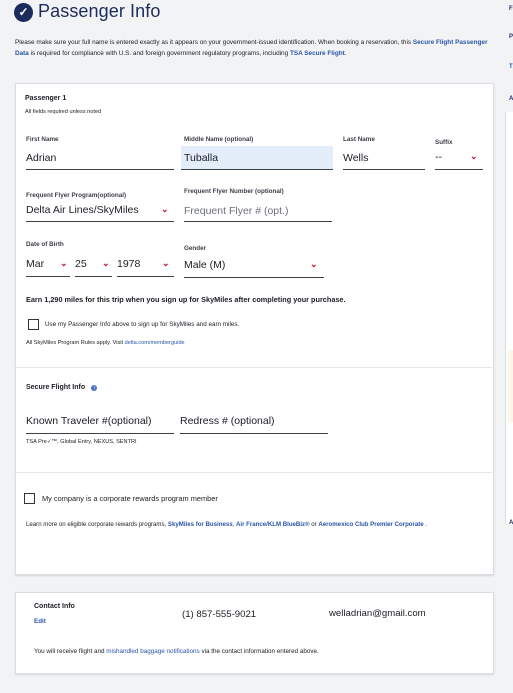 This screenshot has height=693, width=513. Describe the element at coordinates (377, 613) in the screenshot. I see `contact-email: welladrian@gmail.com` at that location.